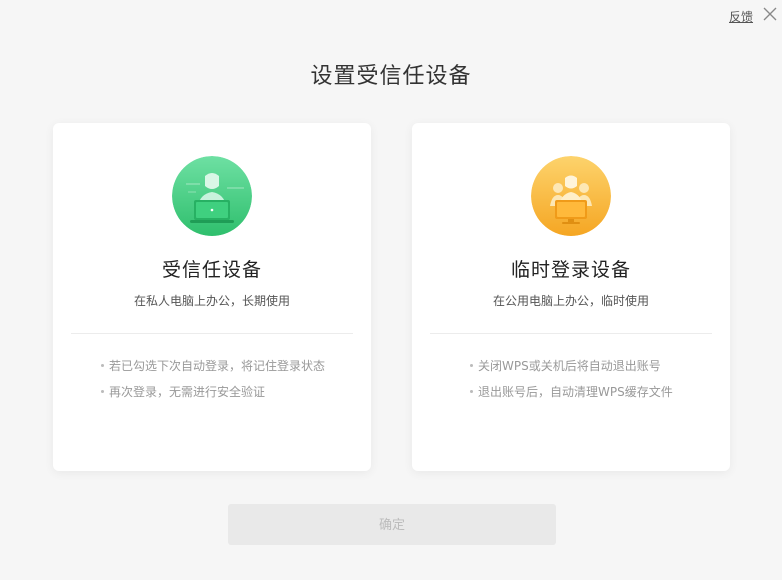 Image resolution: width=782 pixels, height=580 pixels. Describe the element at coordinates (570, 270) in the screenshot. I see `temporary-device-title: 临时登录设备` at that location.